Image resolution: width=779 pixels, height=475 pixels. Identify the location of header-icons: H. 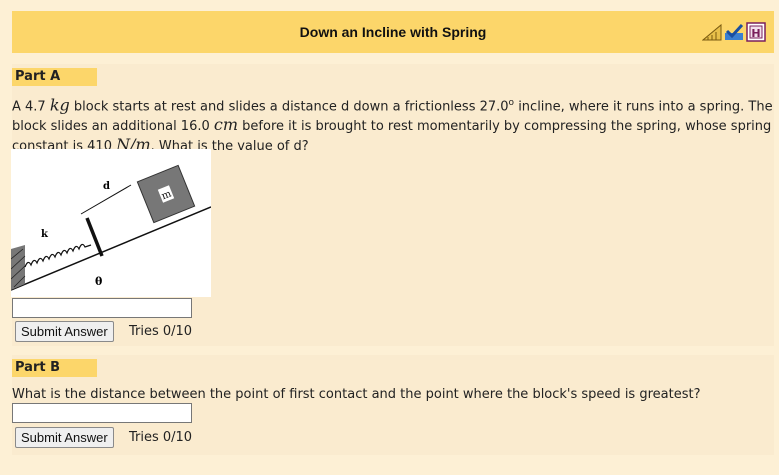
(734, 32).